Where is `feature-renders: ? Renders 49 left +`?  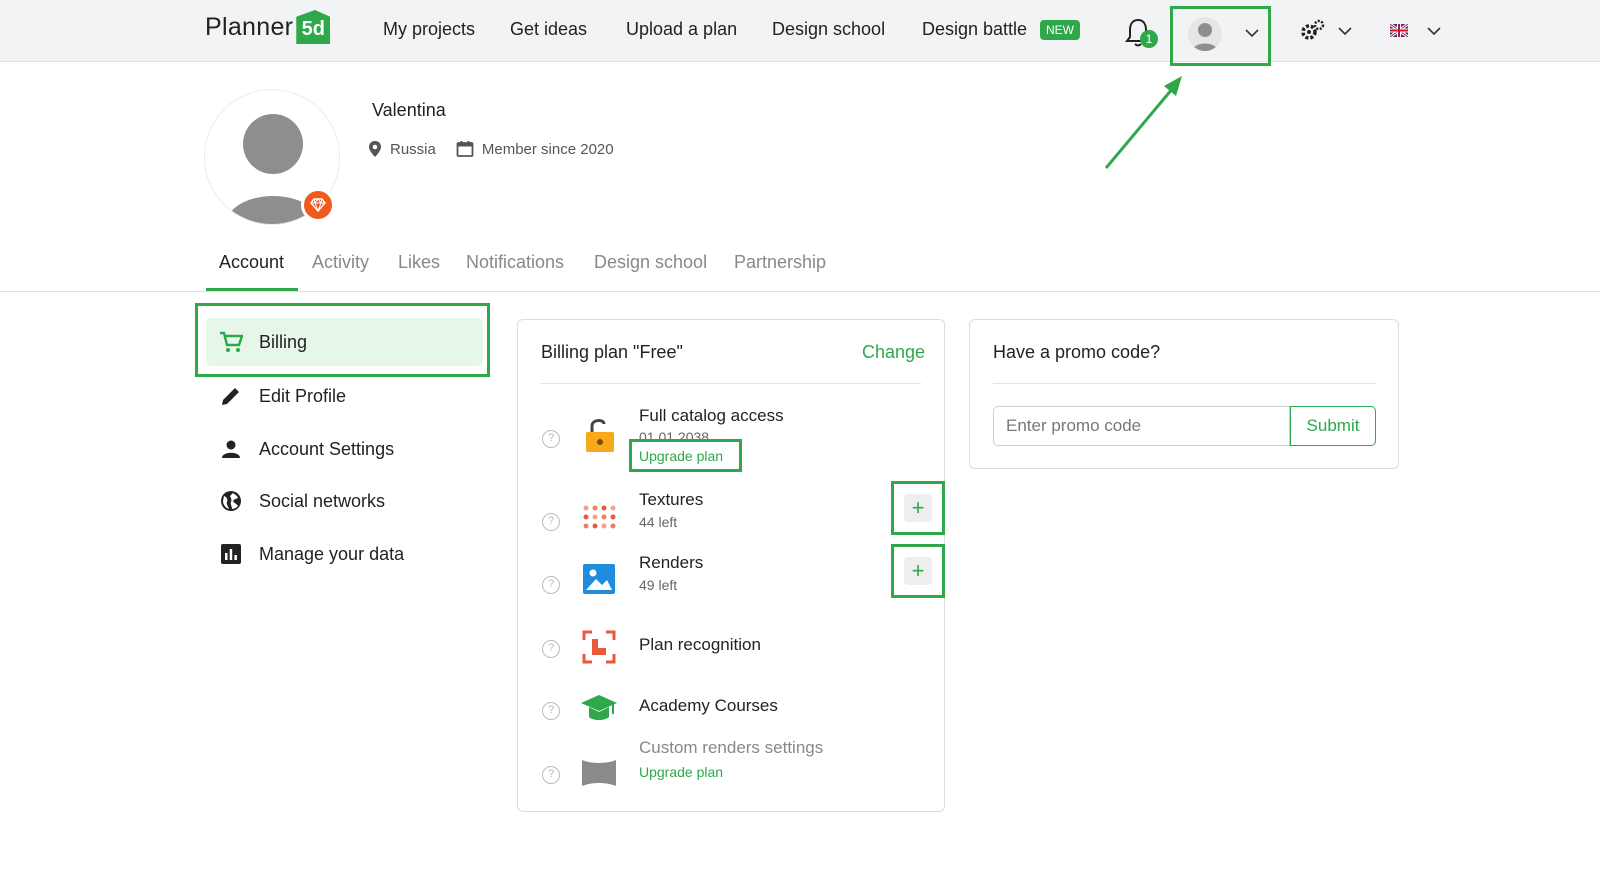
feature-renders: ? Renders 49 left + is located at coordinates (731, 576).